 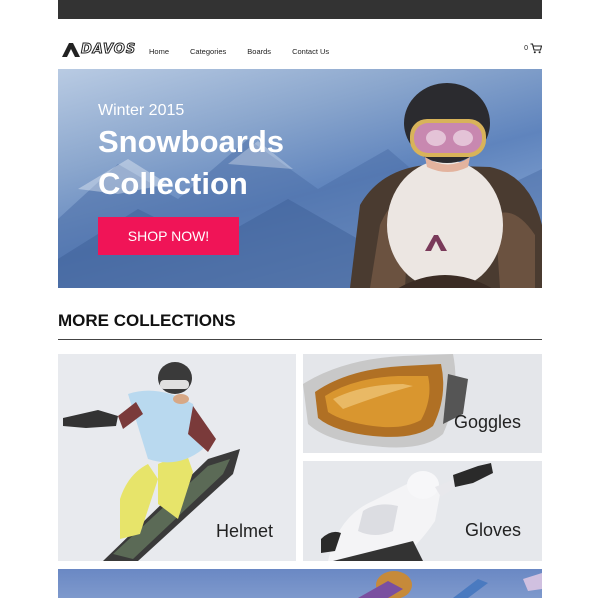 I want to click on brand-logo: DAVOS, so click(x=99, y=50).